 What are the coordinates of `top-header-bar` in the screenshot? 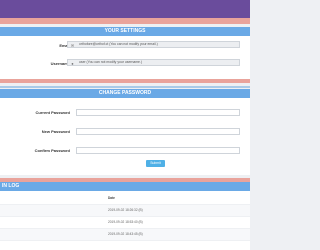 It's located at (125, 9).